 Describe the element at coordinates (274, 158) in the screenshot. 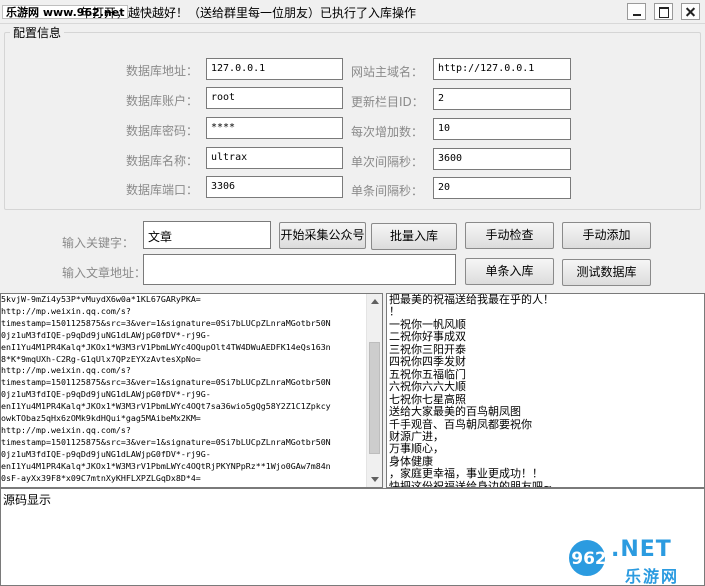

I see `db-name-field: ultrax` at that location.